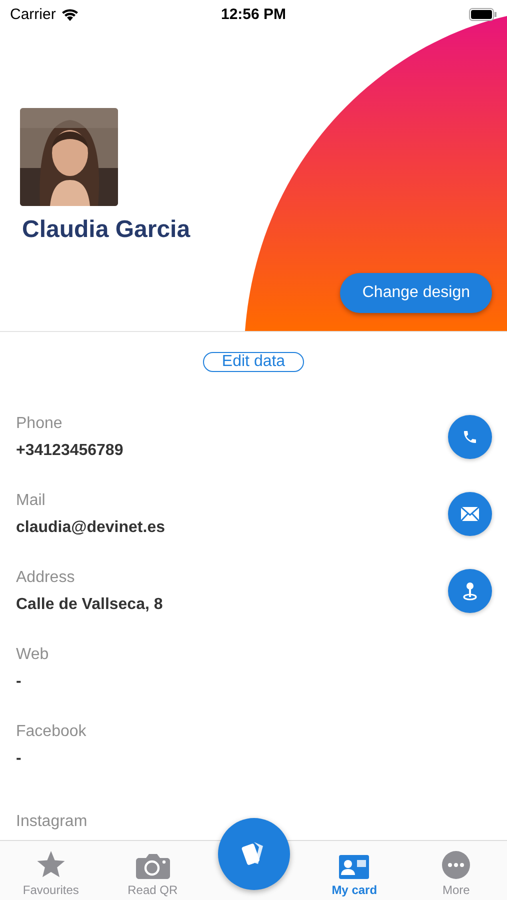 The width and height of the screenshot is (507, 900). What do you see at coordinates (253, 14) in the screenshot?
I see `clock-time: 12:56 PM` at bounding box center [253, 14].